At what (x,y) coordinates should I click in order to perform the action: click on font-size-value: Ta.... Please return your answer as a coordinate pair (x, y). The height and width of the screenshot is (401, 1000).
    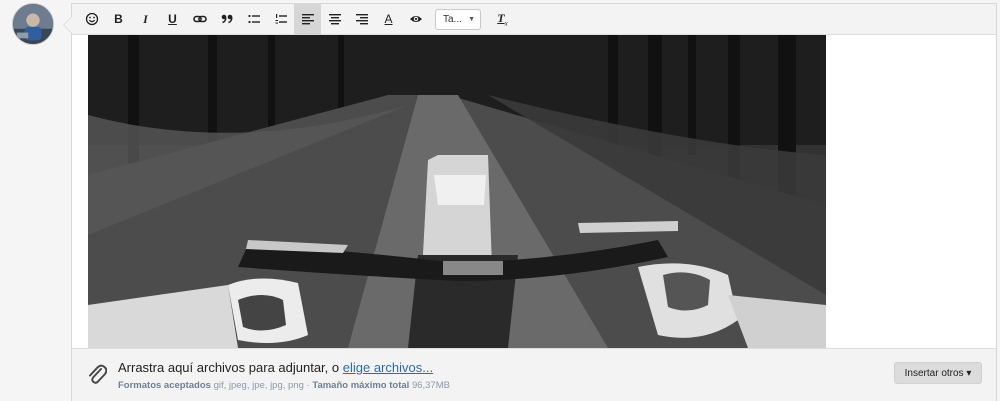
    Looking at the image, I should click on (452, 19).